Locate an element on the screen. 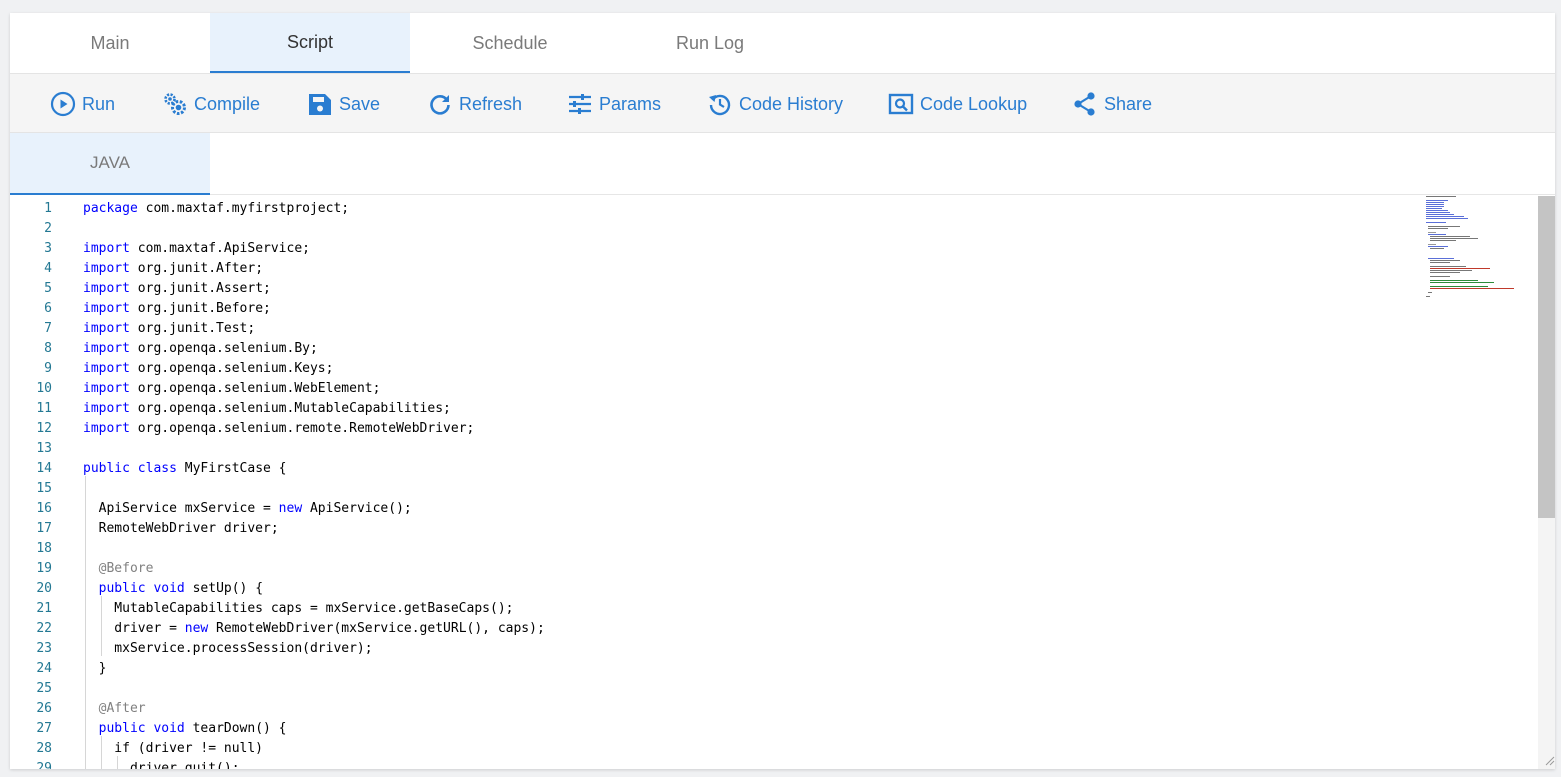 Image resolution: width=1561 pixels, height=777 pixels. code-token: org.openqa.selenium.Keys; is located at coordinates (231, 368).